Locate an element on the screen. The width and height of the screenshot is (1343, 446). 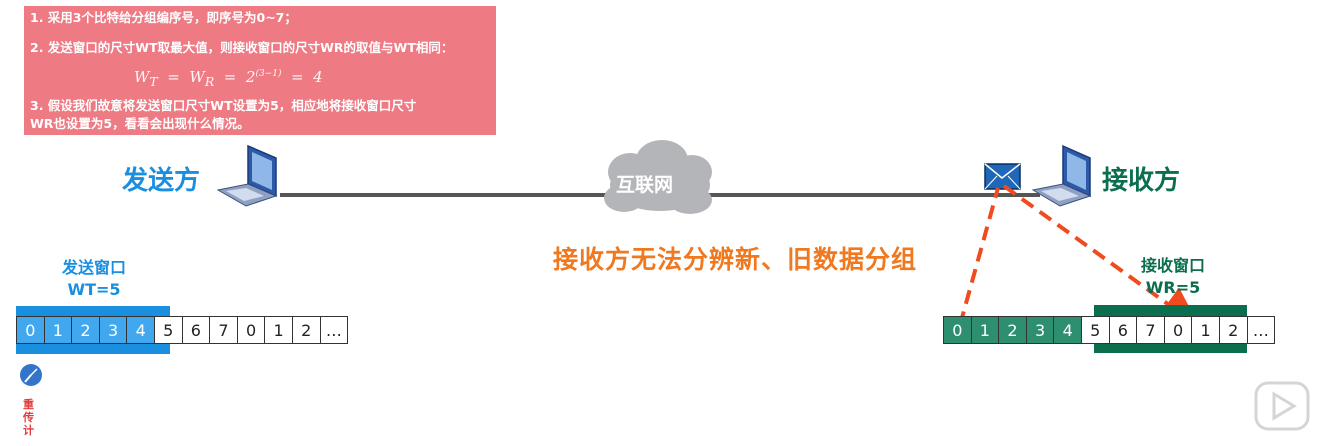
packet-path-line is located at coordinates (979, 256).